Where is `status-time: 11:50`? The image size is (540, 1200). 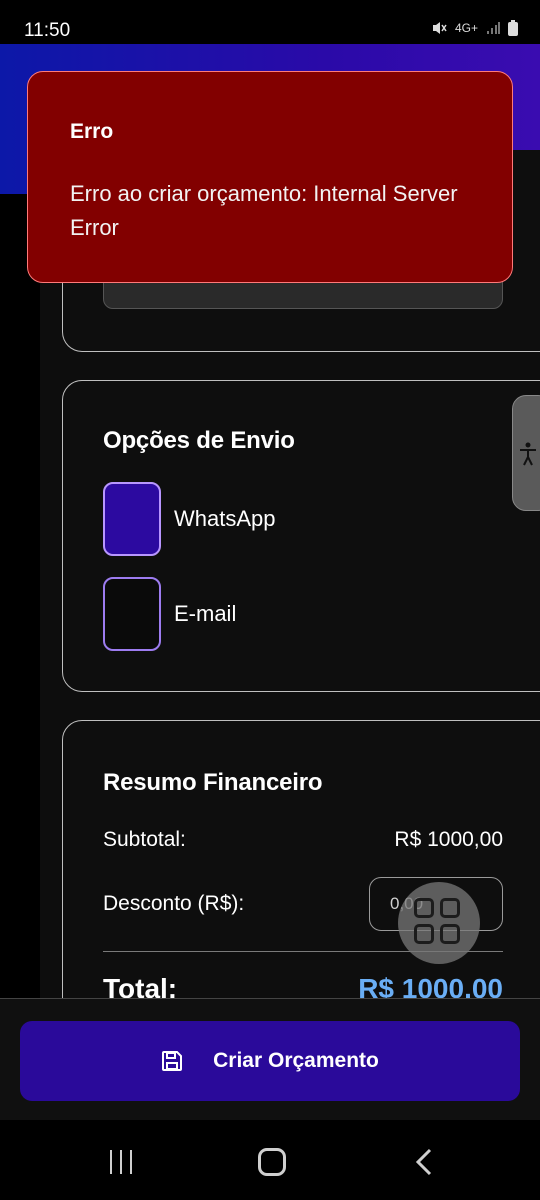 status-time: 11:50 is located at coordinates (47, 30).